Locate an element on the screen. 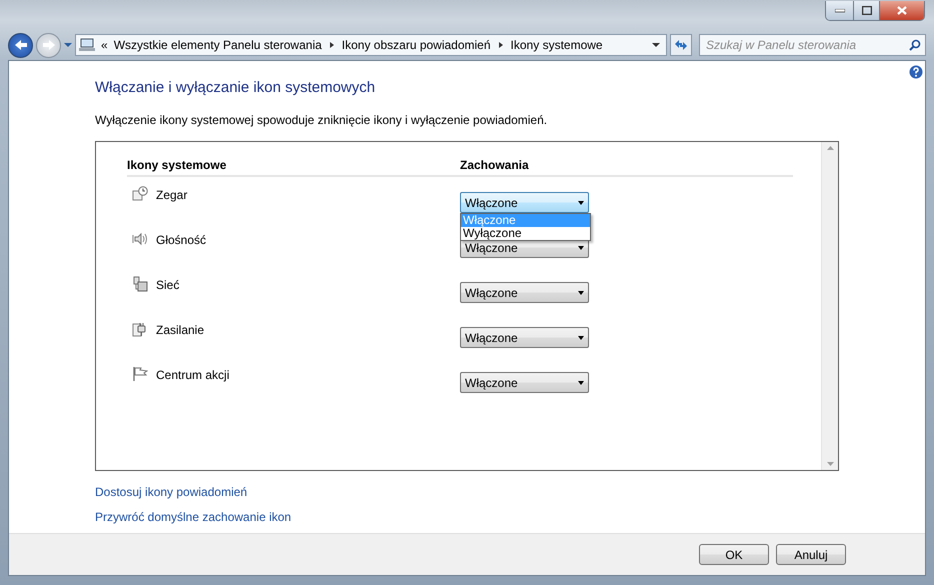 The height and width of the screenshot is (585, 934). icon-name: Zasilanie is located at coordinates (180, 330).